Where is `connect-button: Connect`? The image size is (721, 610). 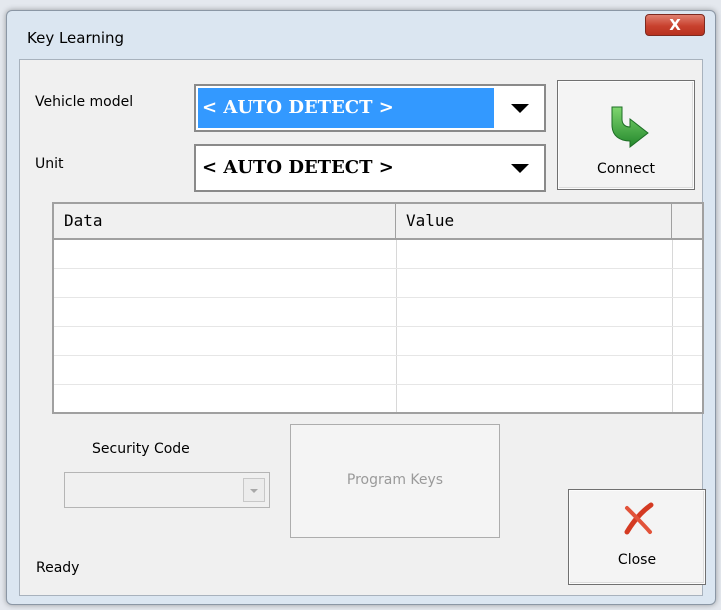 connect-button: Connect is located at coordinates (626, 135).